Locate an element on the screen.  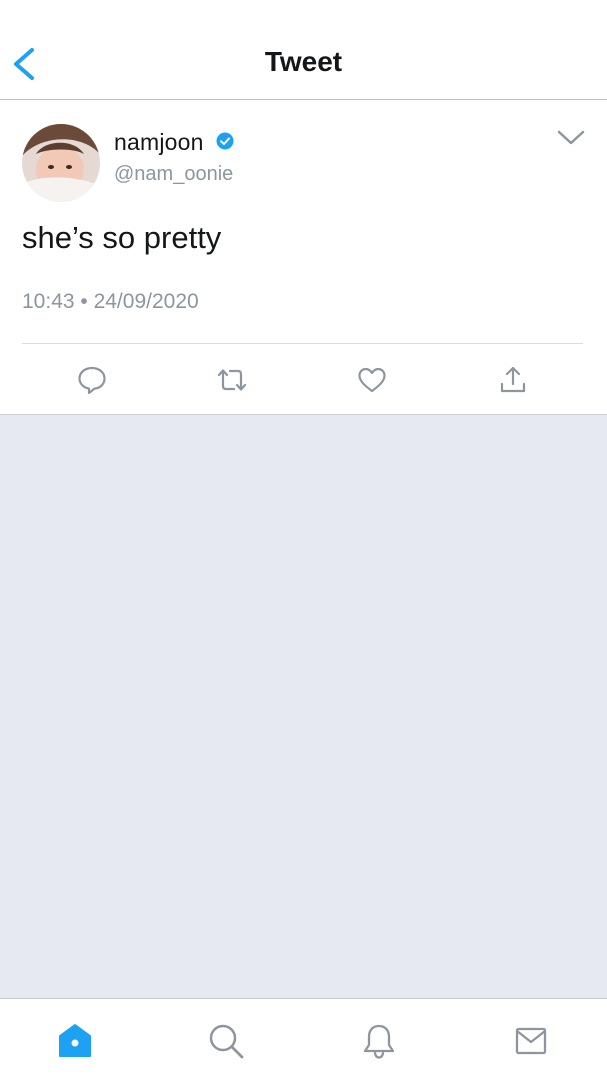
search-icon is located at coordinates (226, 1041).